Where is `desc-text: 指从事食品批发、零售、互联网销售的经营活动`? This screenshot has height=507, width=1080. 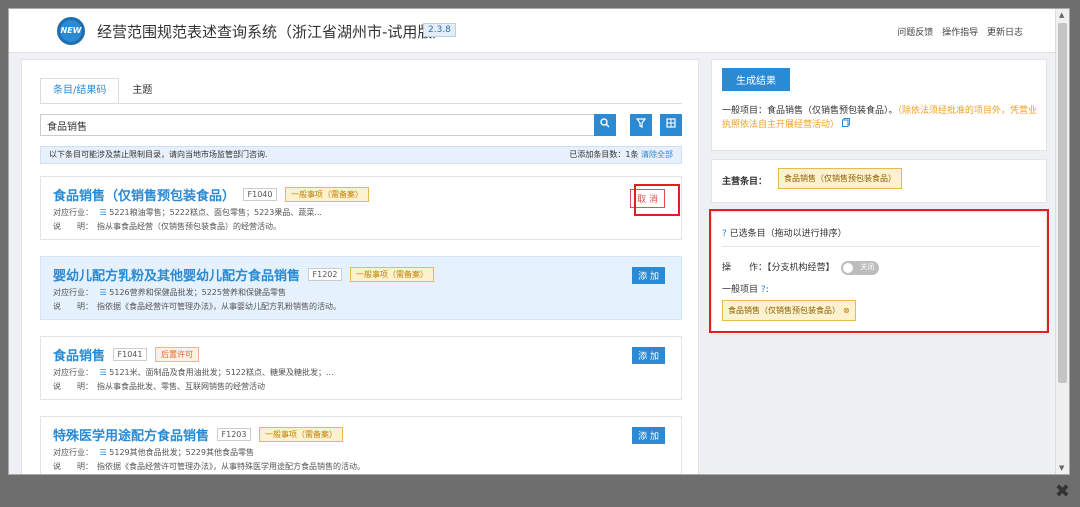 desc-text: 指从事食品批发、零售、互联网销售的经营活动 is located at coordinates (181, 386).